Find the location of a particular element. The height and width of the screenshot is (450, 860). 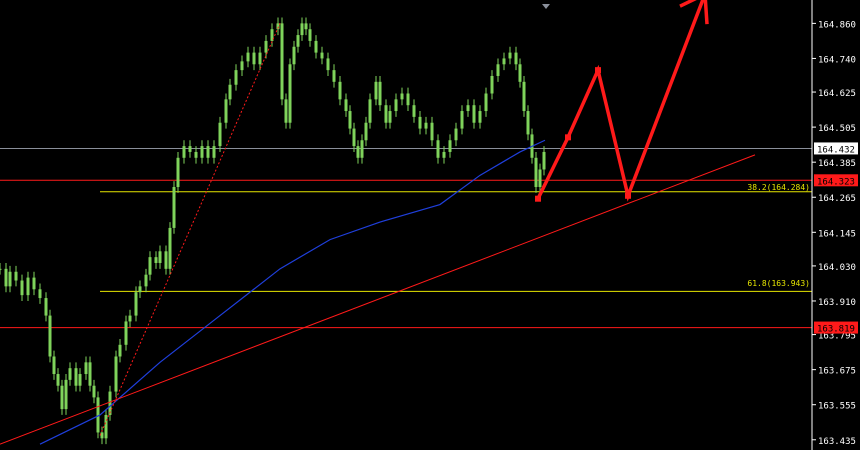

price-tick-label: 164.265 is located at coordinates (837, 199).